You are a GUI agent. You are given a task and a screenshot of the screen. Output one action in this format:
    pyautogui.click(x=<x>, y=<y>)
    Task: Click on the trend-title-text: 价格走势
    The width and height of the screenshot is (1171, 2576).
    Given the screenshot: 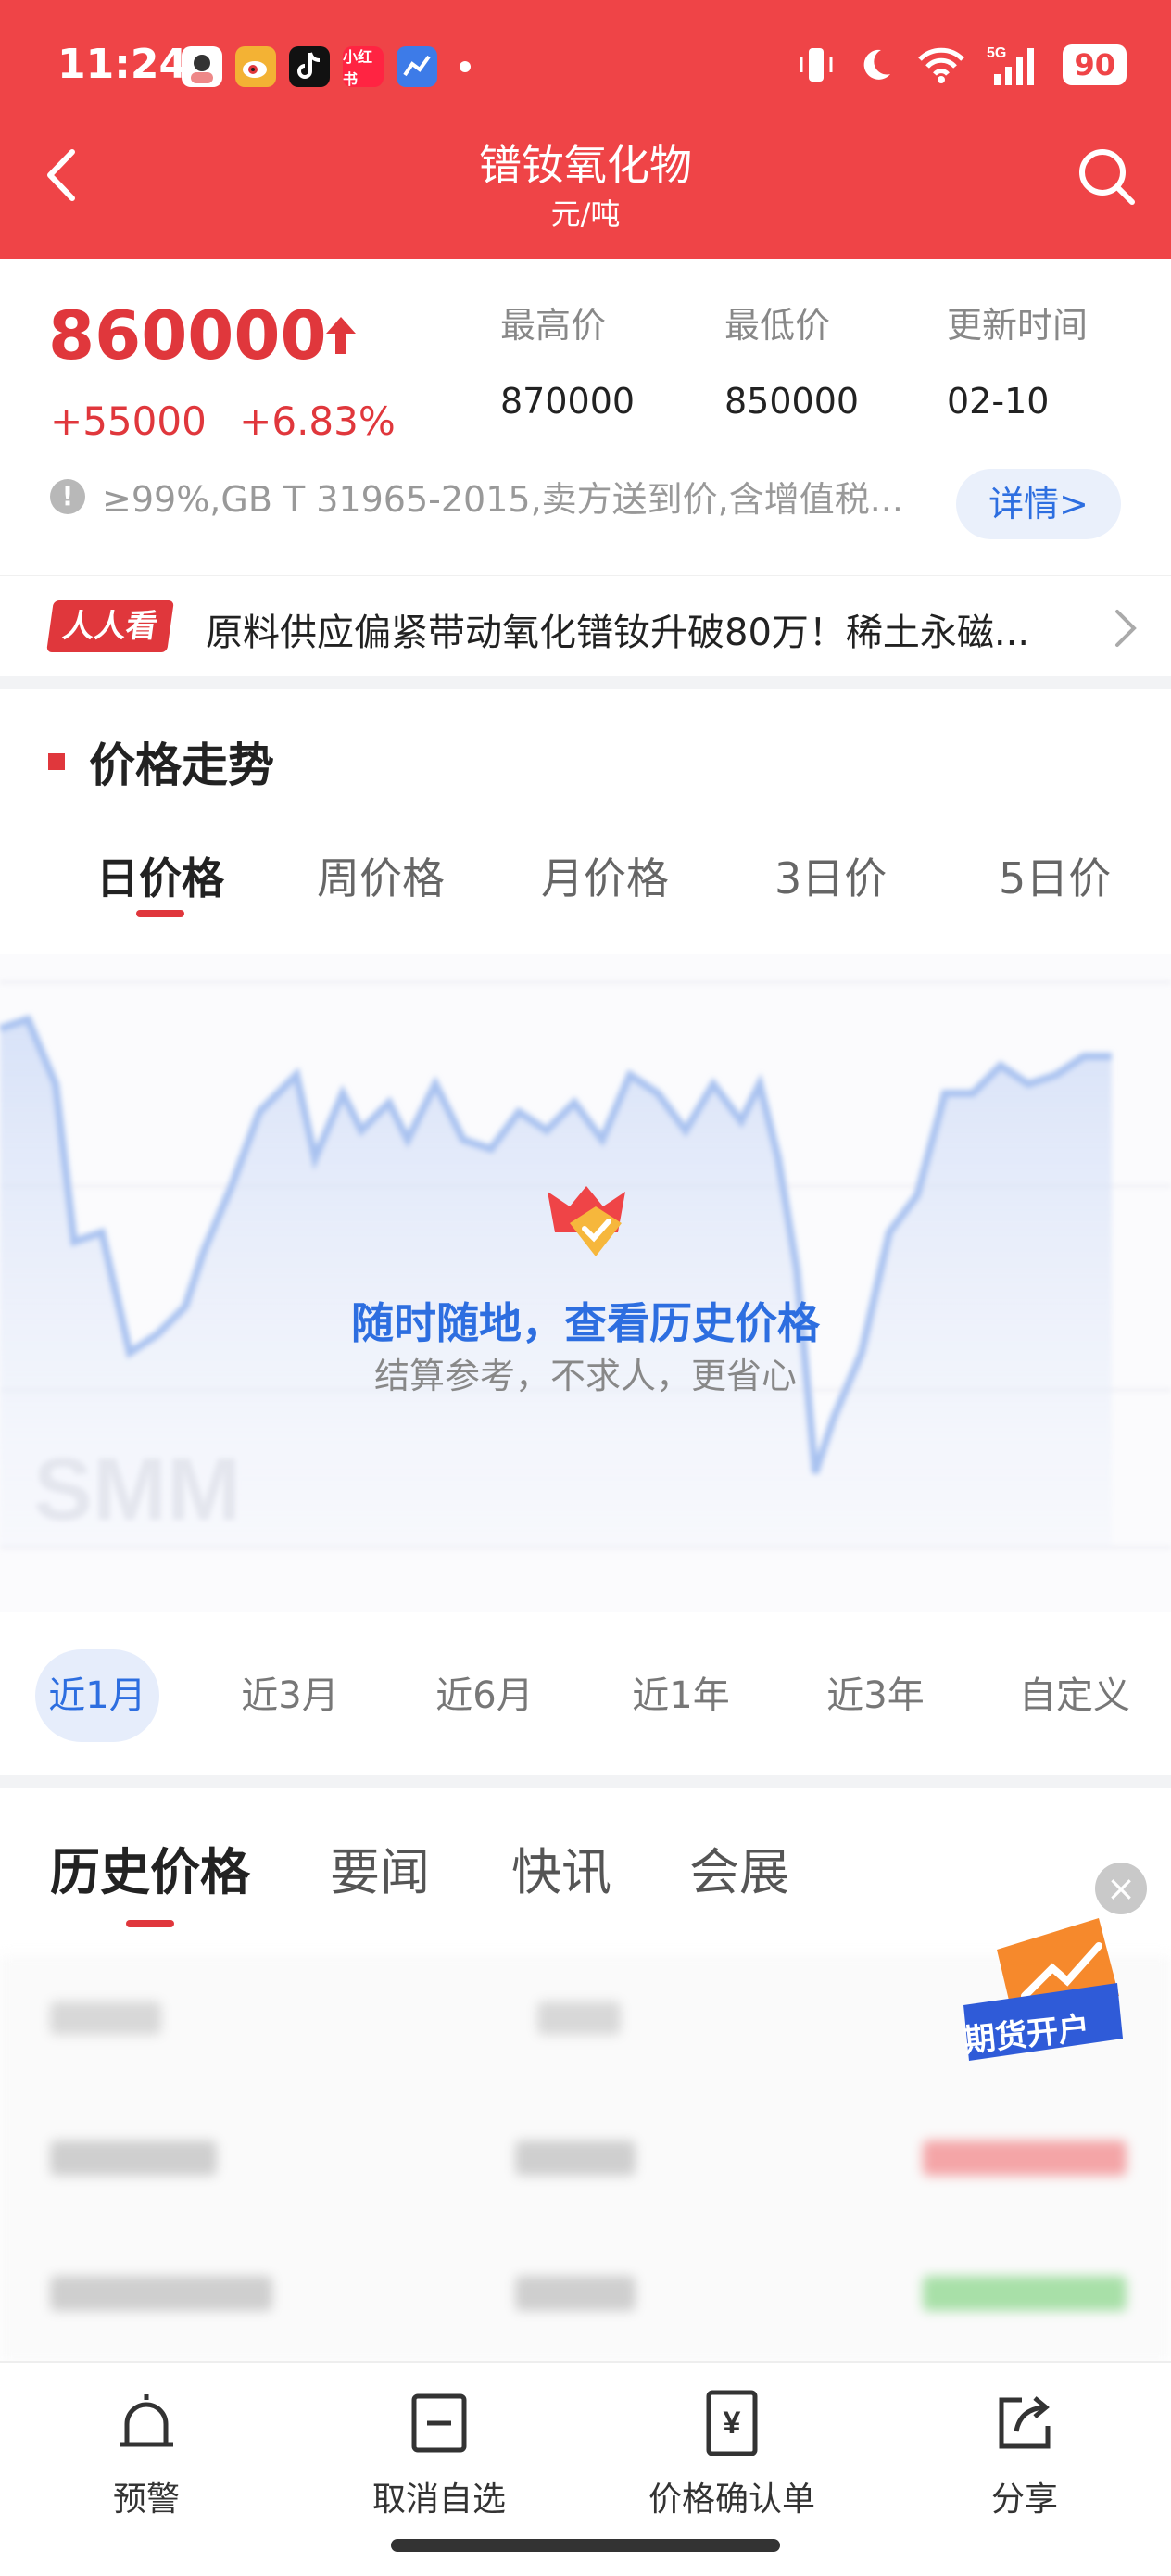 What is the action you would take?
    pyautogui.click(x=182, y=765)
    